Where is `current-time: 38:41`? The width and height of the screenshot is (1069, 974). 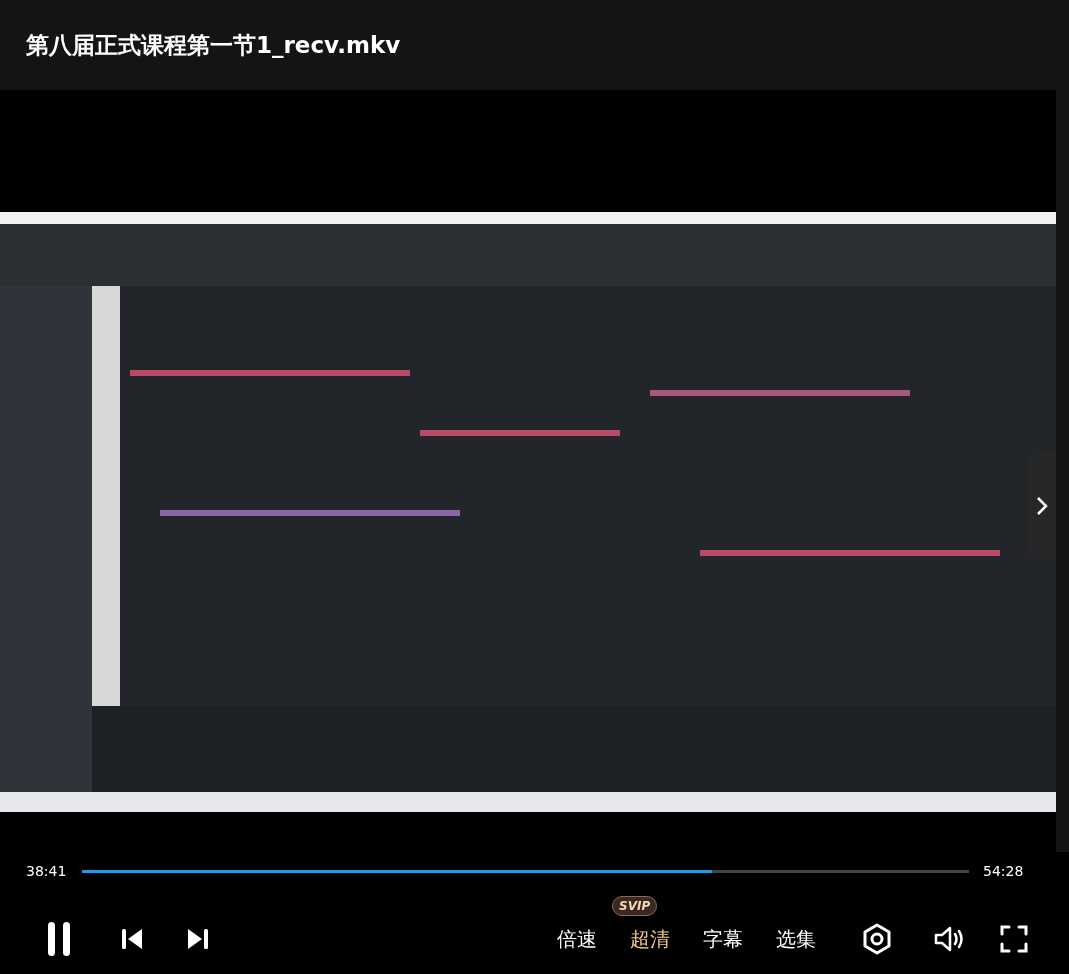
current-time: 38:41 is located at coordinates (47, 871).